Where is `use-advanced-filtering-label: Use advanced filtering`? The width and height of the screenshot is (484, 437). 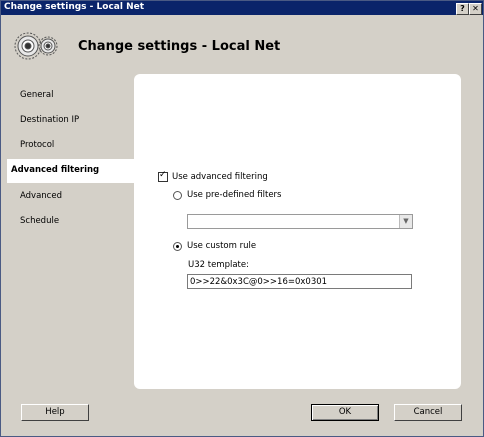 use-advanced-filtering-label: Use advanced filtering is located at coordinates (220, 177).